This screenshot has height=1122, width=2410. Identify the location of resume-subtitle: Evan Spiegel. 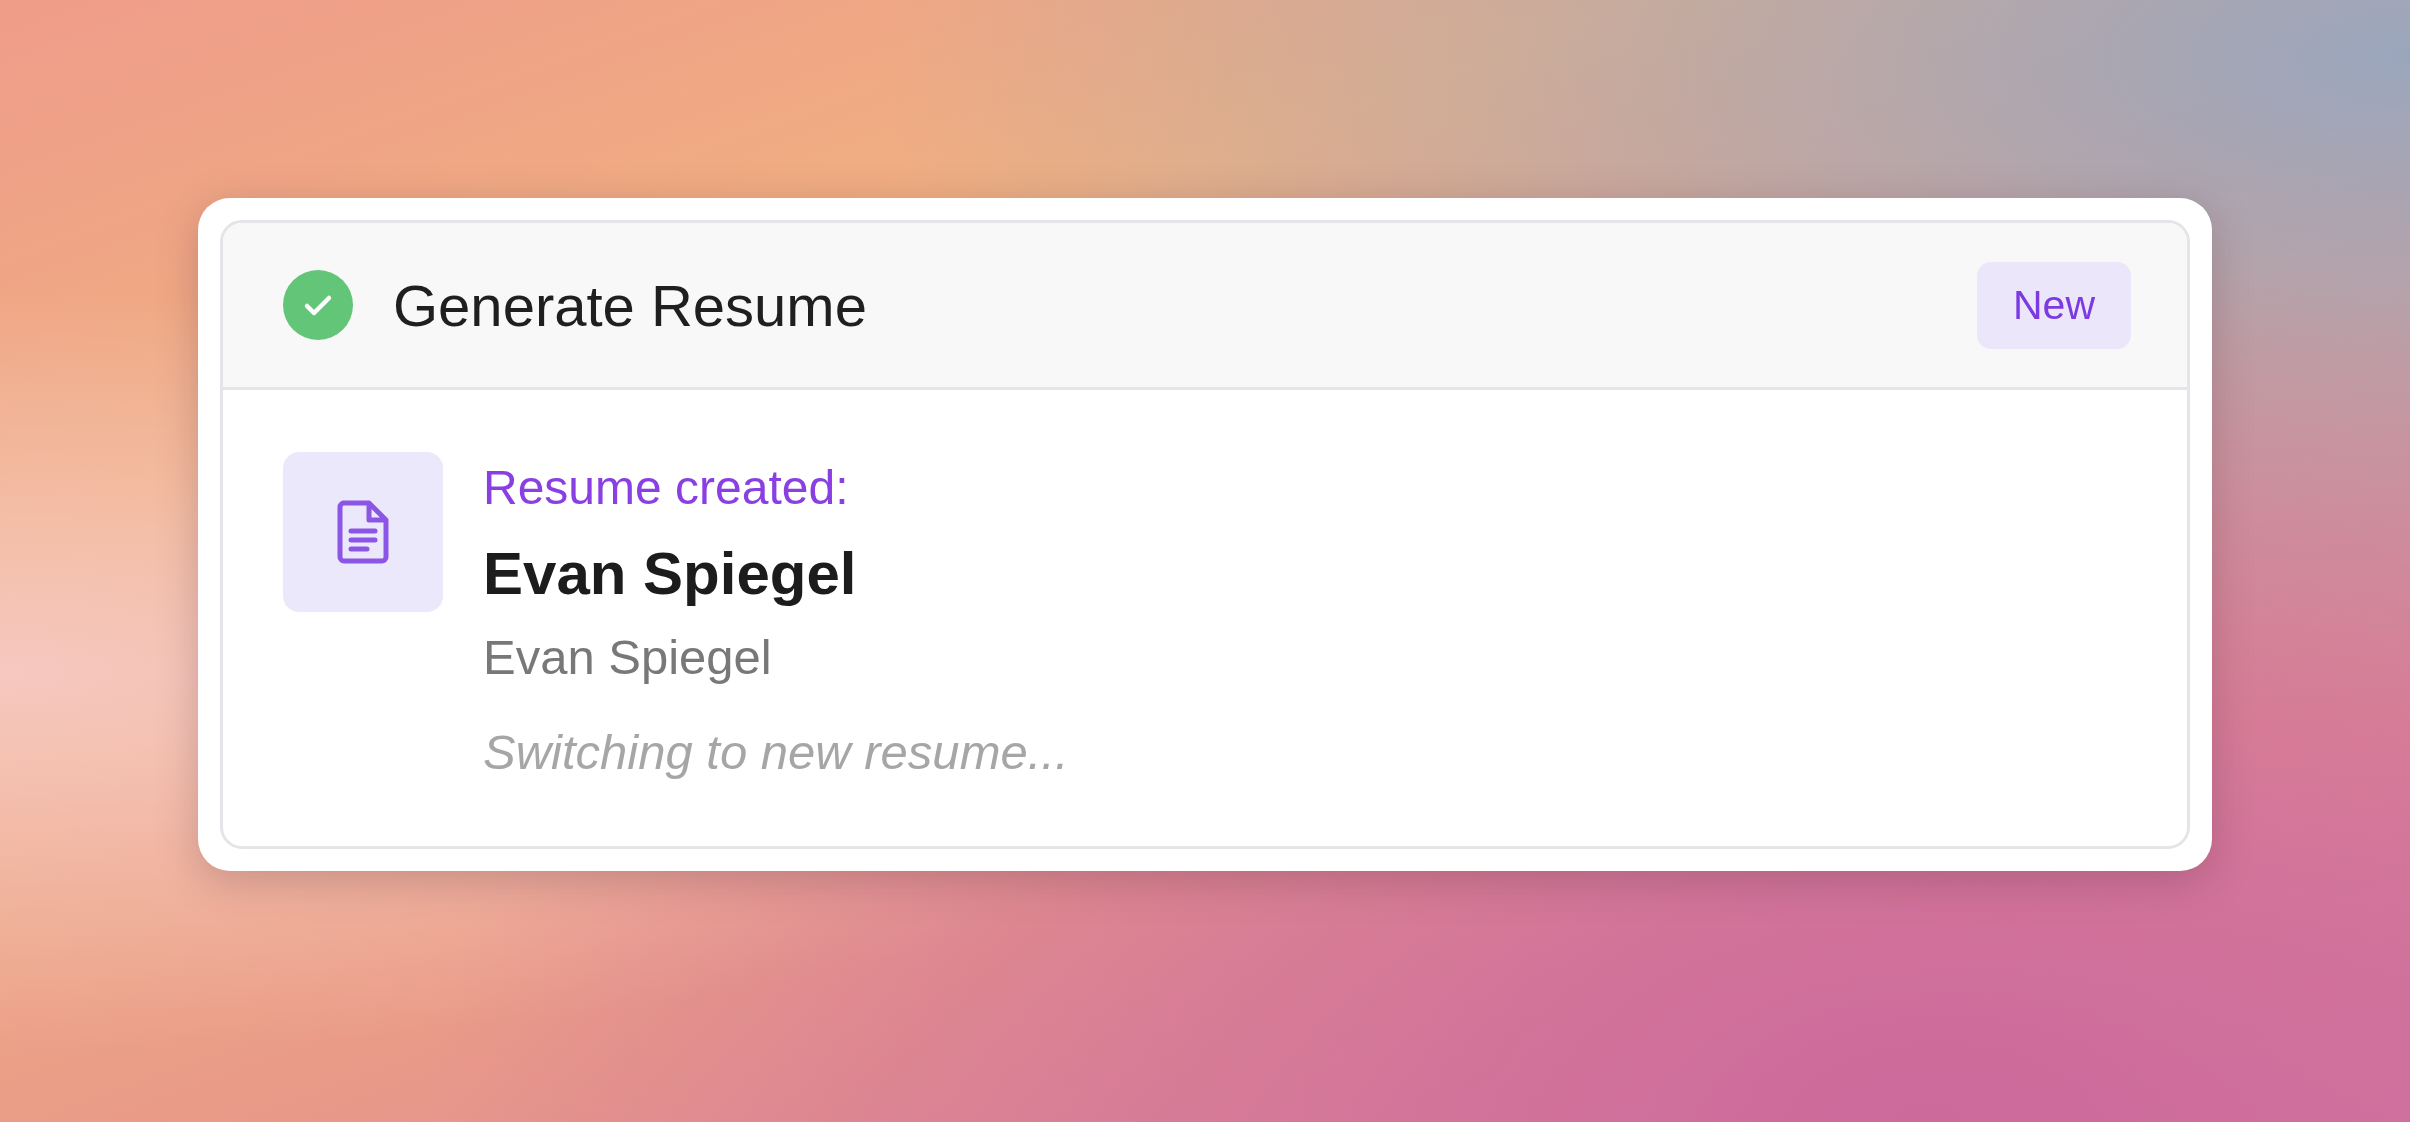
(627, 657).